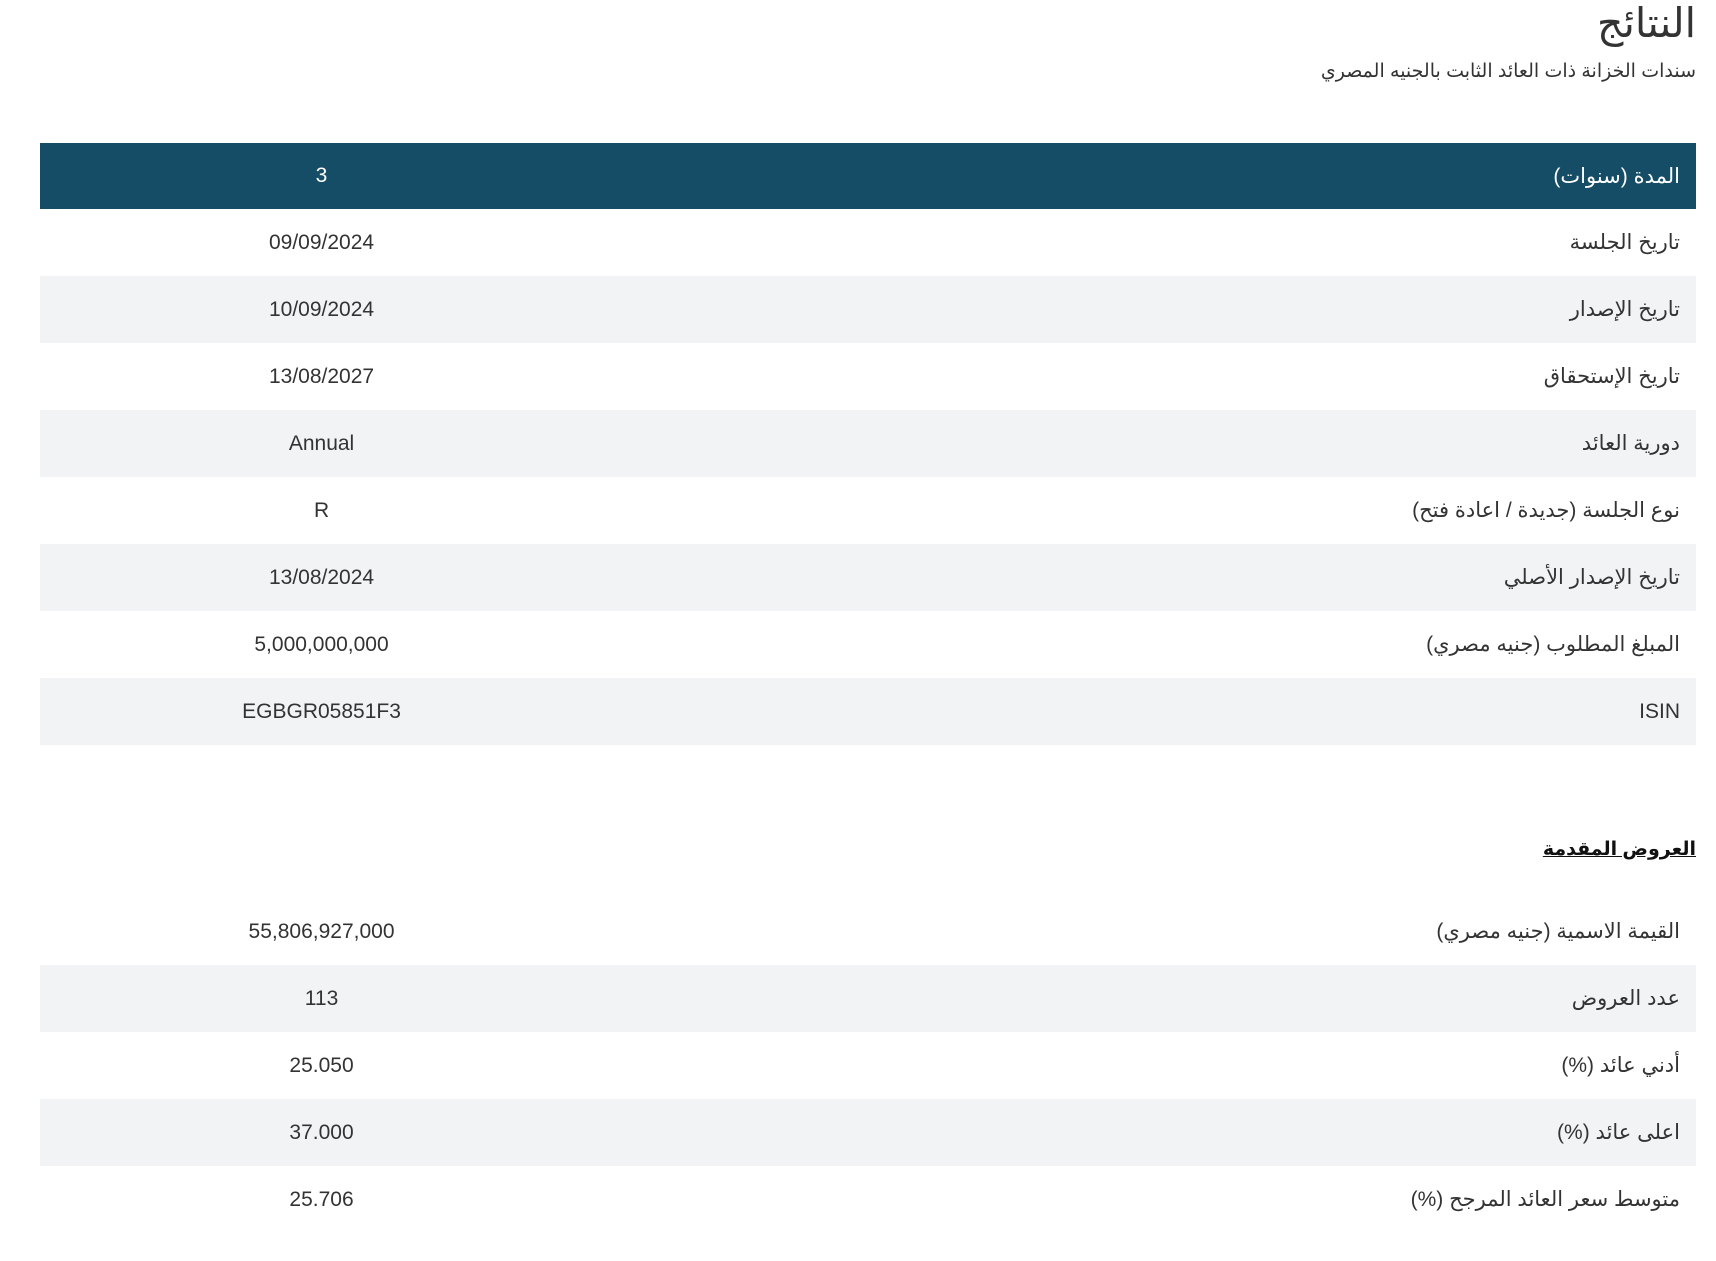  I want to click on row-value: 13/08/2027, so click(321, 376).